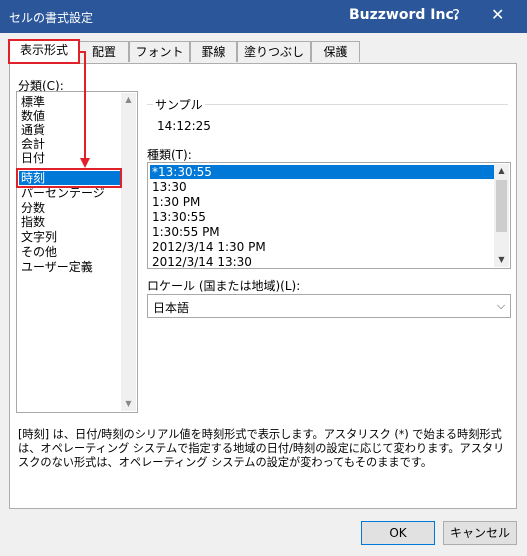  I want to click on category-item-accounting: 会計, so click(32, 144).